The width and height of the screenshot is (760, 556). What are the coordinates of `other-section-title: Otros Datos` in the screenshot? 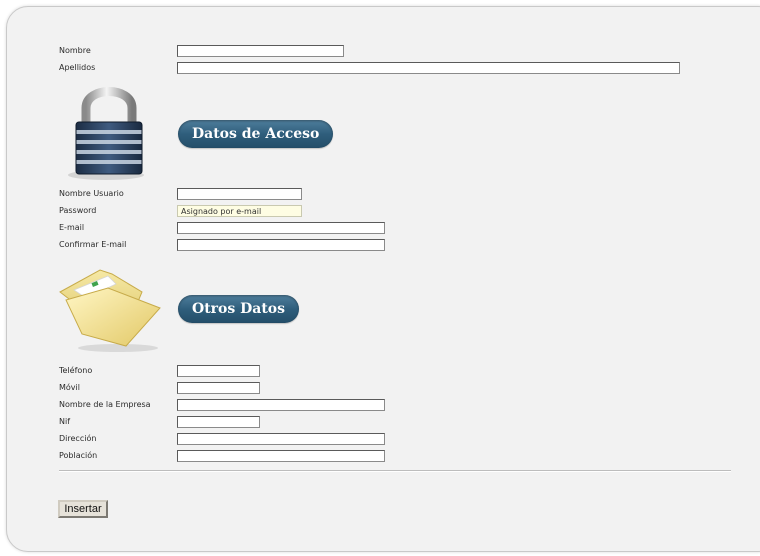 It's located at (239, 309).